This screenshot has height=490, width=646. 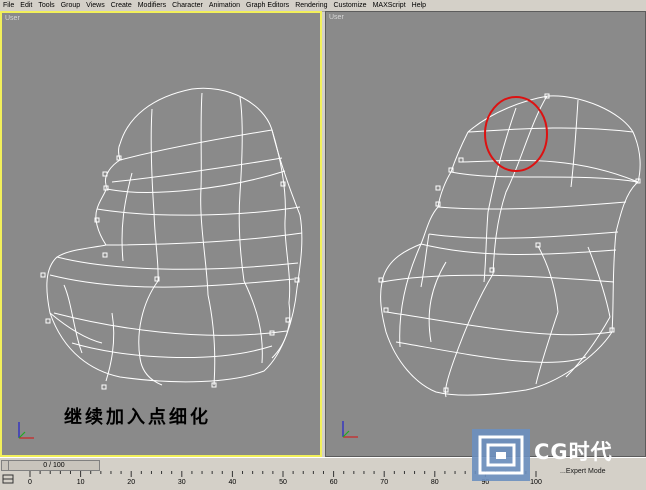 What do you see at coordinates (131, 482) in the screenshot?
I see `ruler-tick-label: 20` at bounding box center [131, 482].